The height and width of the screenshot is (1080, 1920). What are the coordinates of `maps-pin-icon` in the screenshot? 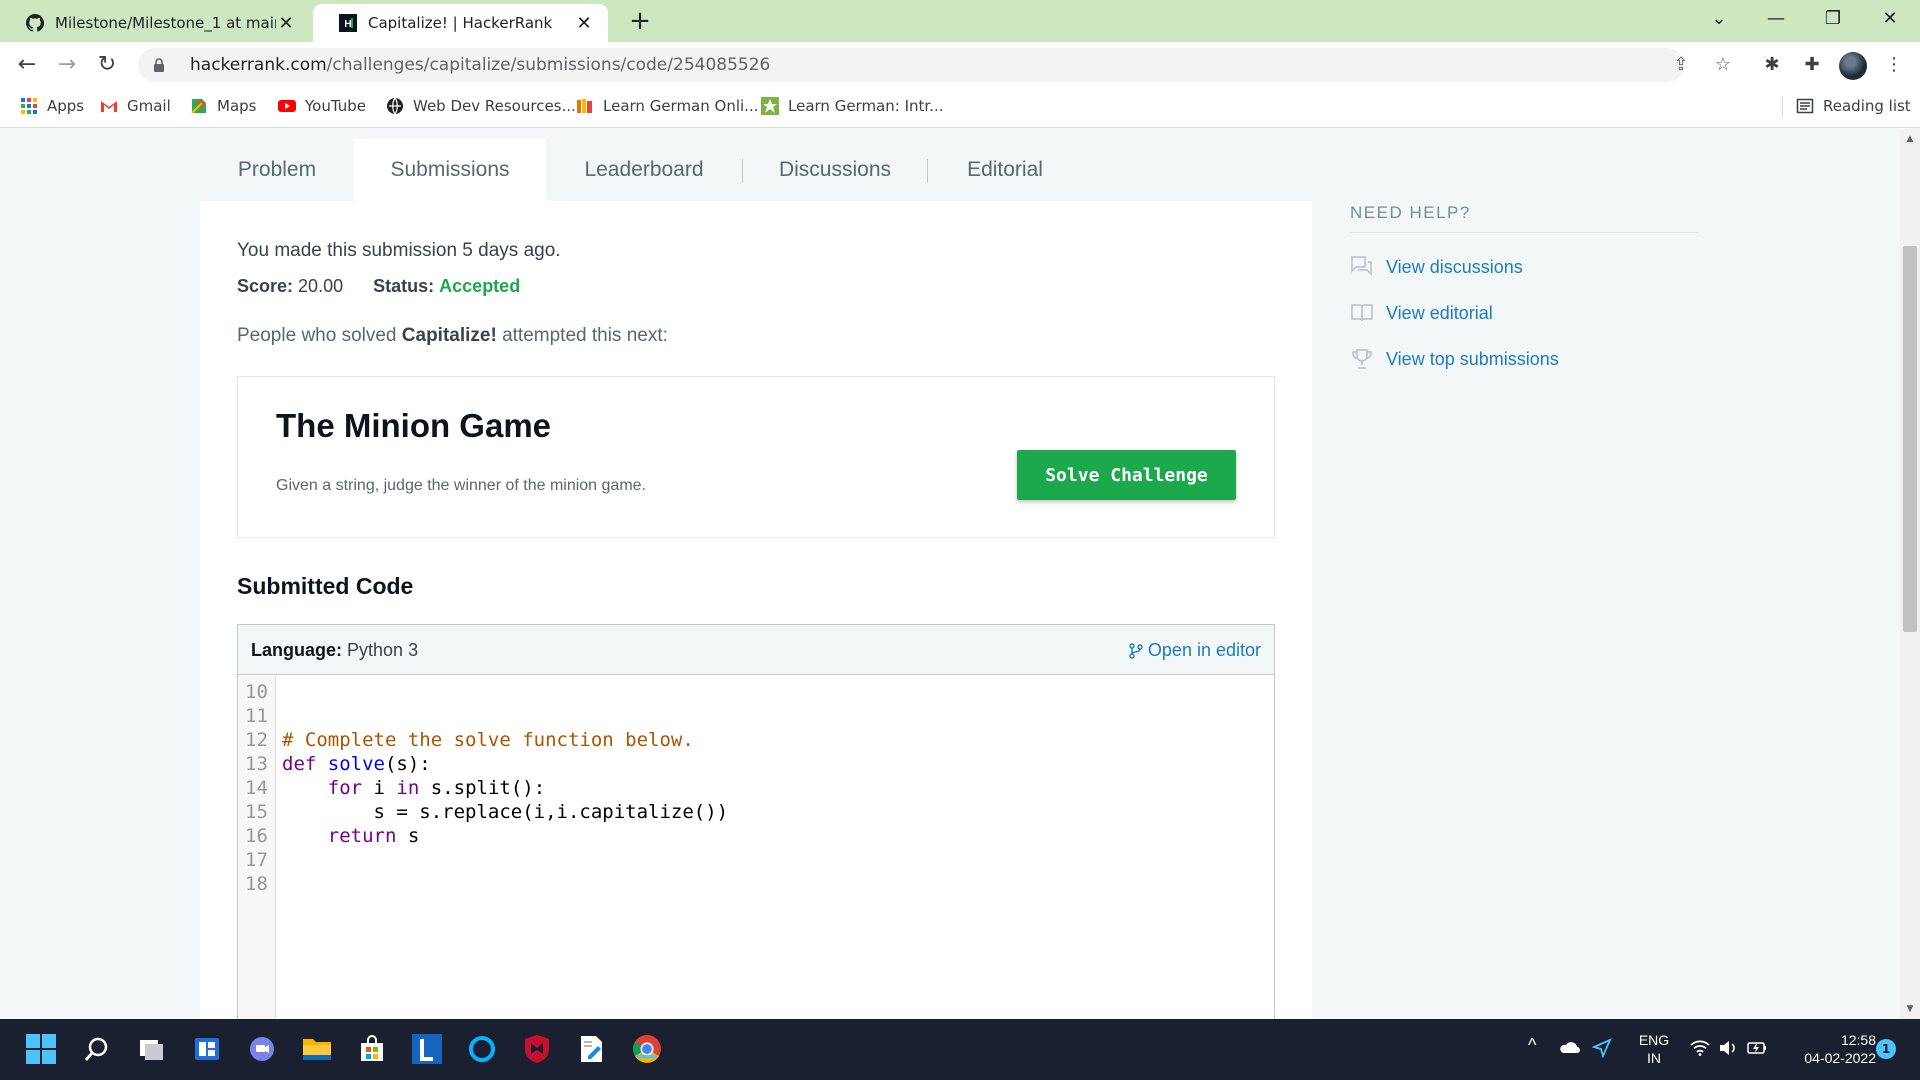 It's located at (198, 106).